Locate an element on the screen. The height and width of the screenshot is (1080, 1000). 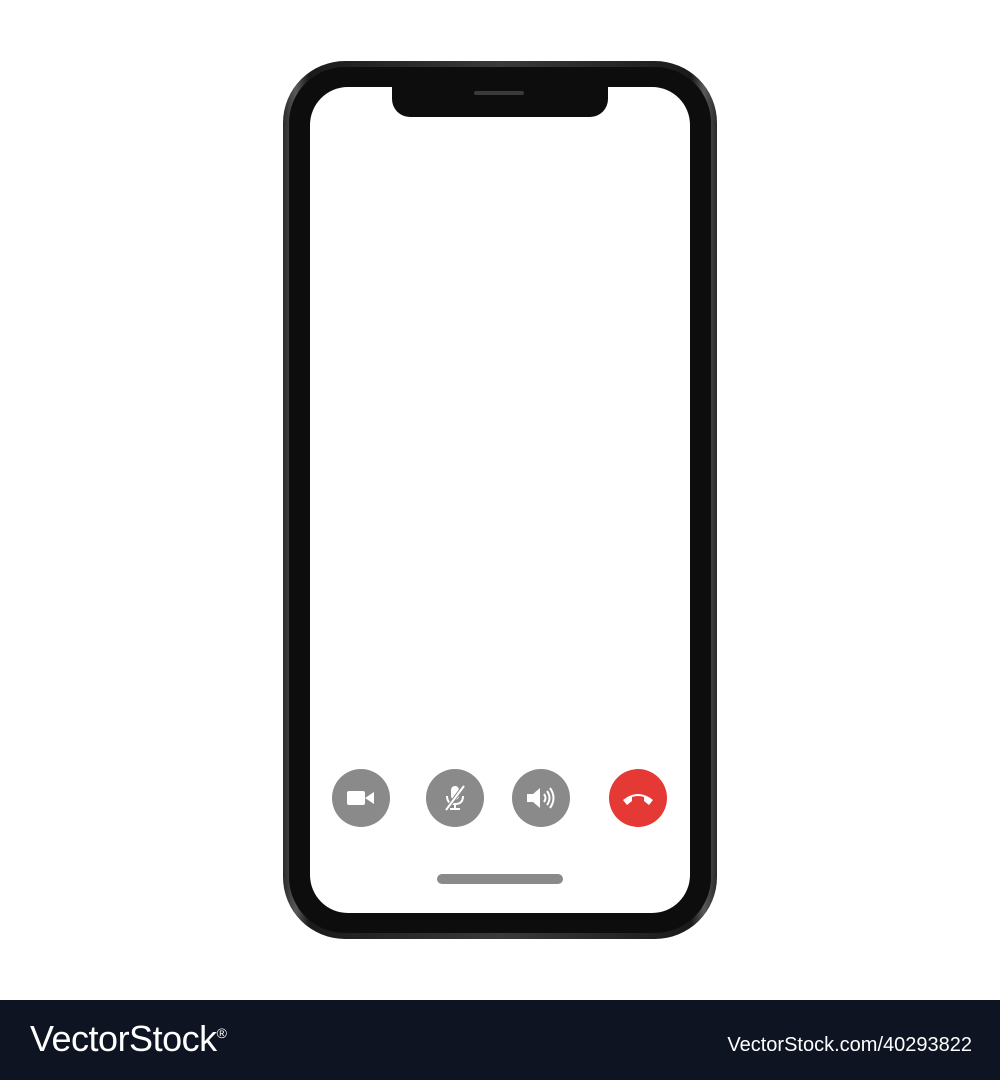
speaker-button is located at coordinates (541, 798).